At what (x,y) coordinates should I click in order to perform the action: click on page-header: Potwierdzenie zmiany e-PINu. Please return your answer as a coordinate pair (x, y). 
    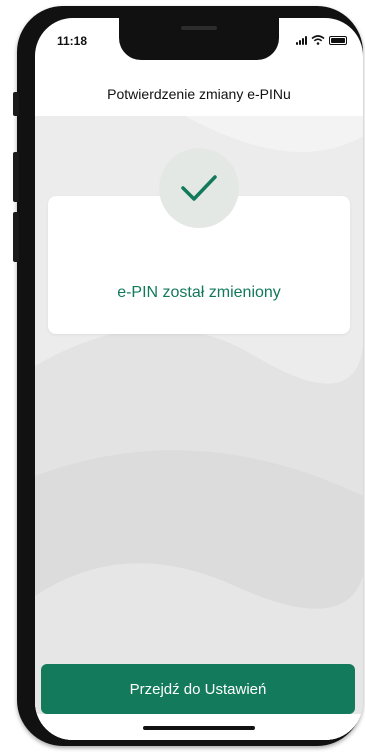
    Looking at the image, I should click on (199, 94).